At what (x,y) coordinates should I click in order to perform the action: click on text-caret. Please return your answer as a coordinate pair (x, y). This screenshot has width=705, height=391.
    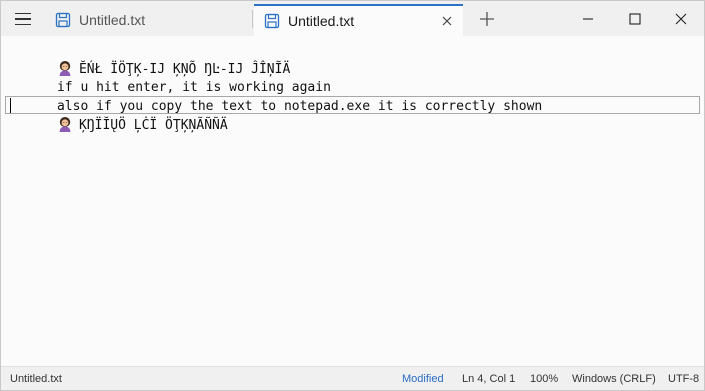
    Looking at the image, I should click on (10, 105).